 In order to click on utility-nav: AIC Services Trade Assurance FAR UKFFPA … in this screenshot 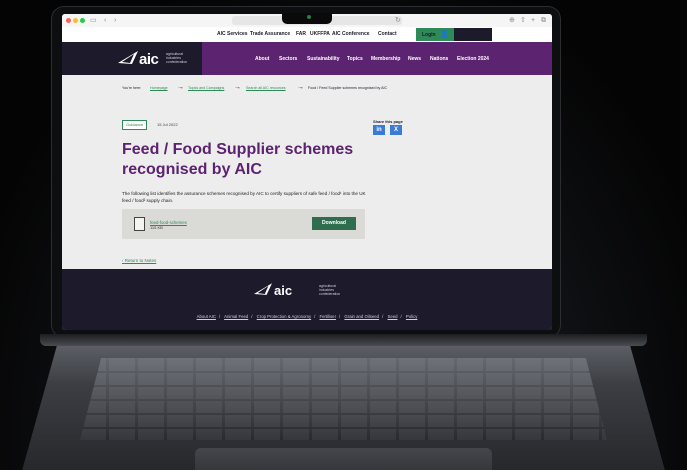, I will do `click(307, 34)`.